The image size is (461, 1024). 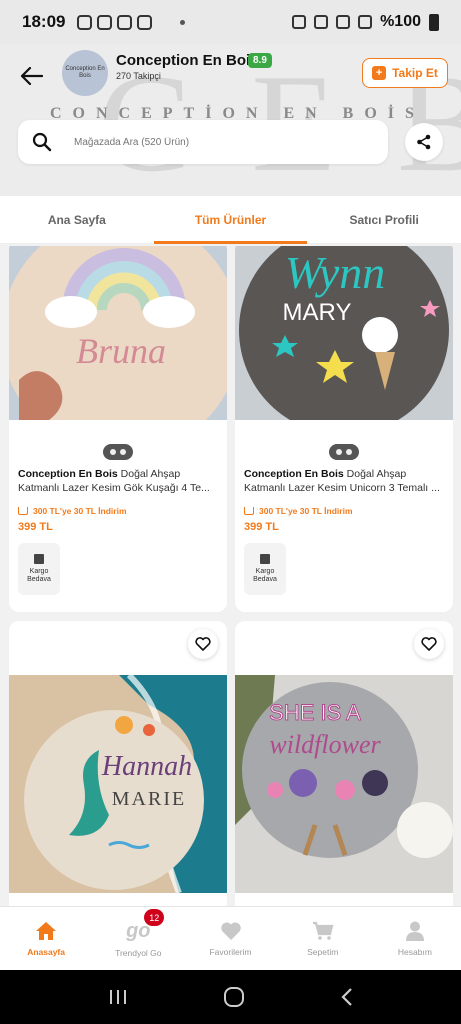 I want to click on product-image: SHE IS A wildflower, so click(x=344, y=784).